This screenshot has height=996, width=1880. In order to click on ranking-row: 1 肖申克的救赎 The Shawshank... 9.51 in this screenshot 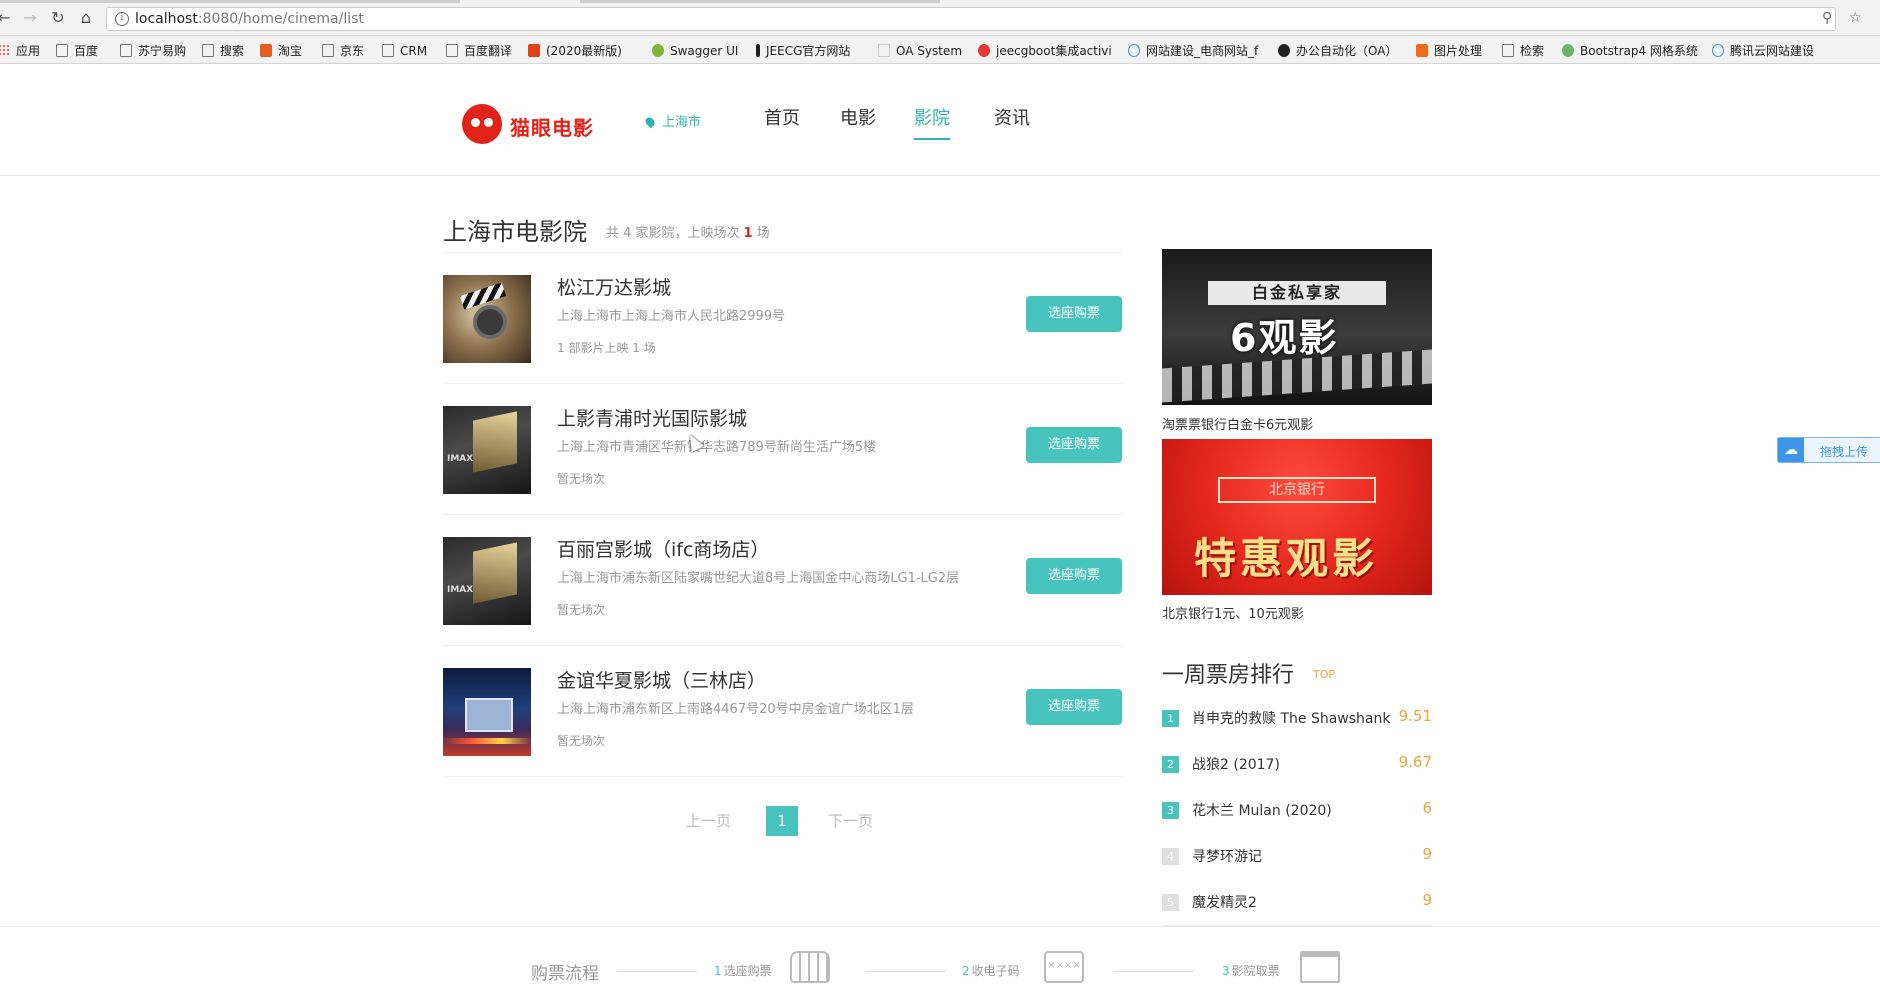, I will do `click(1297, 719)`.